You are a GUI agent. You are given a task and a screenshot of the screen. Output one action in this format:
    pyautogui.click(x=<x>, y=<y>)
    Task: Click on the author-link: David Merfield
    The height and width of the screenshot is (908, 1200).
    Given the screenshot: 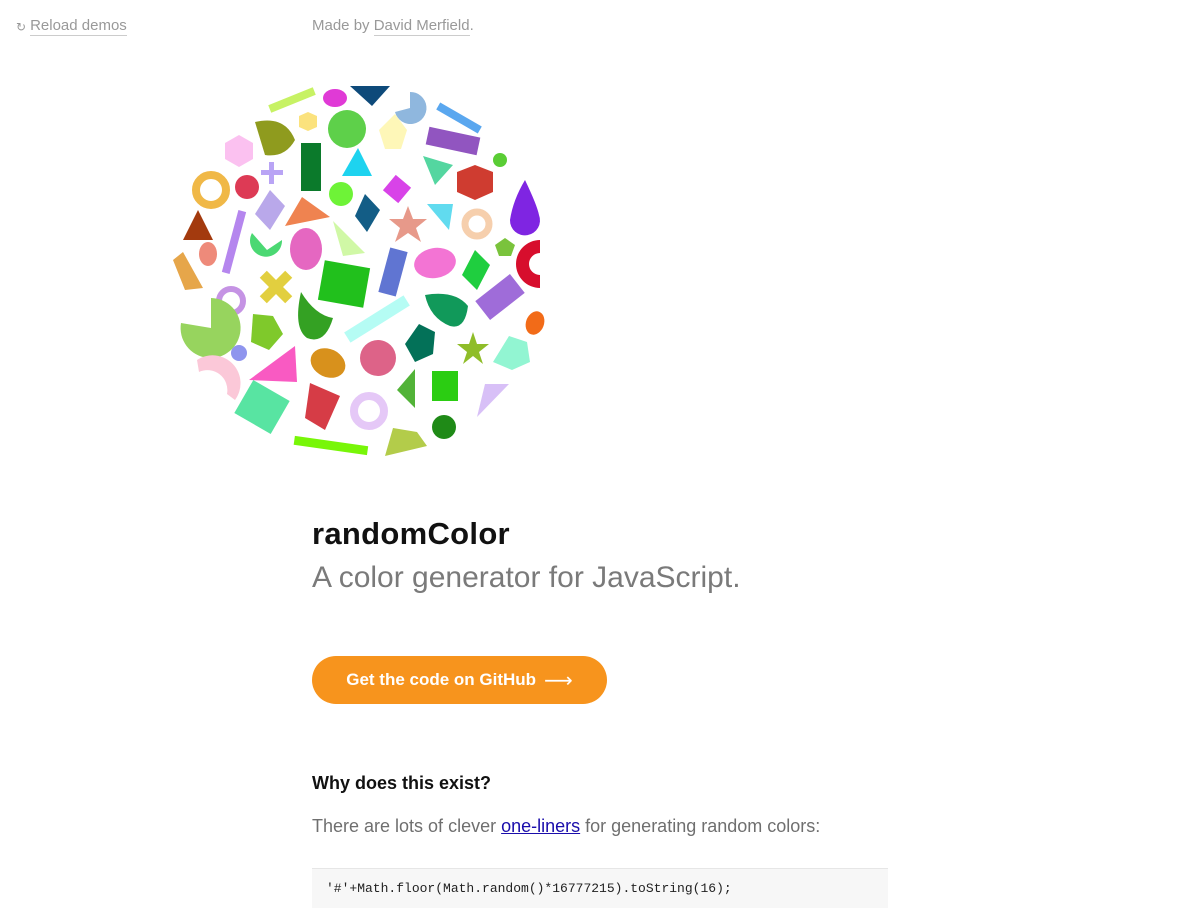 What is the action you would take?
    pyautogui.click(x=421, y=26)
    